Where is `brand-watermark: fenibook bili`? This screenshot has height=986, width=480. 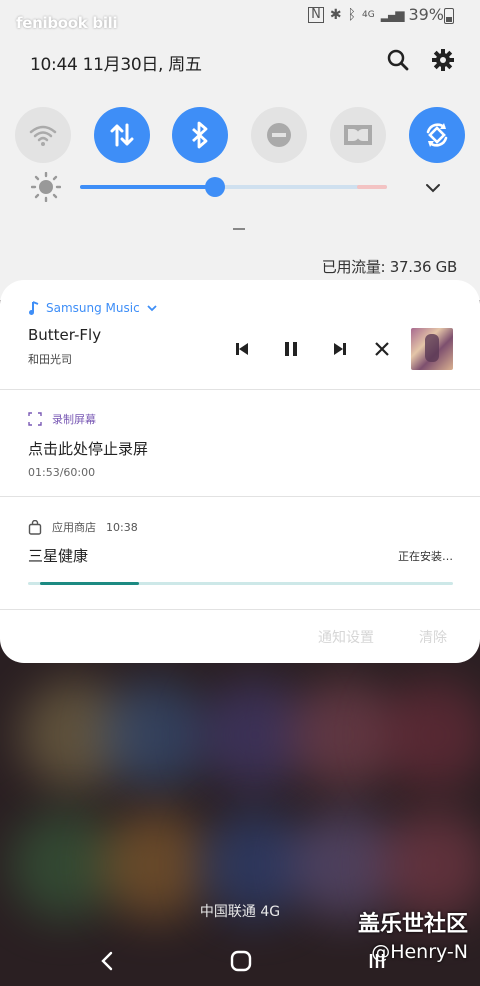
brand-watermark: fenibook bili is located at coordinates (67, 23).